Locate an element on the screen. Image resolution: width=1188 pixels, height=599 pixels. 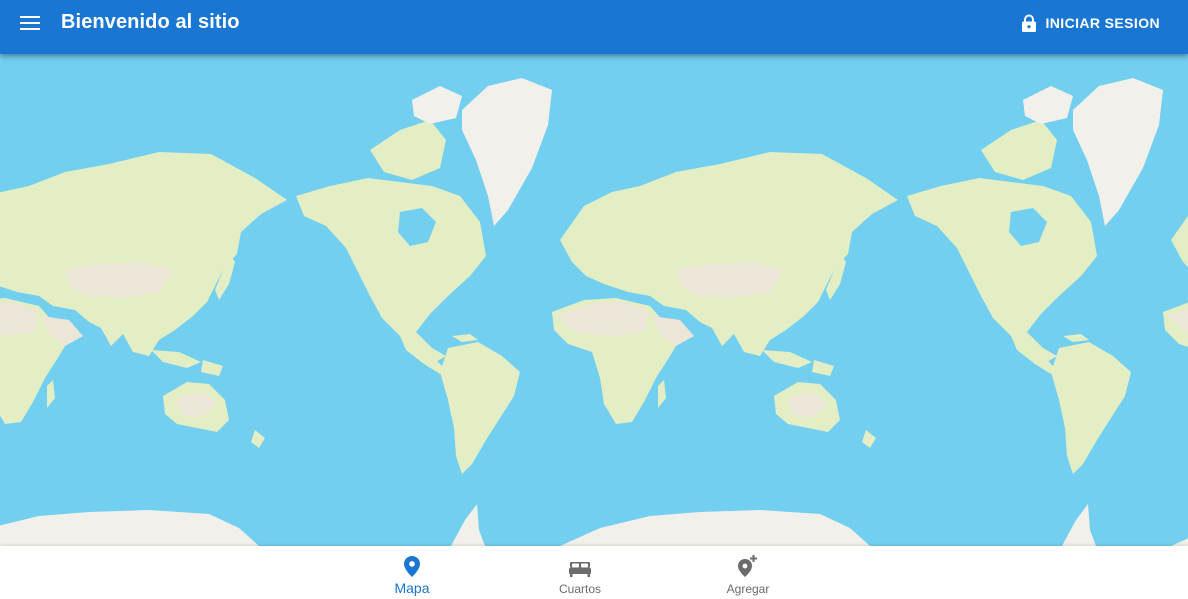
add-location-icon is located at coordinates (747, 566).